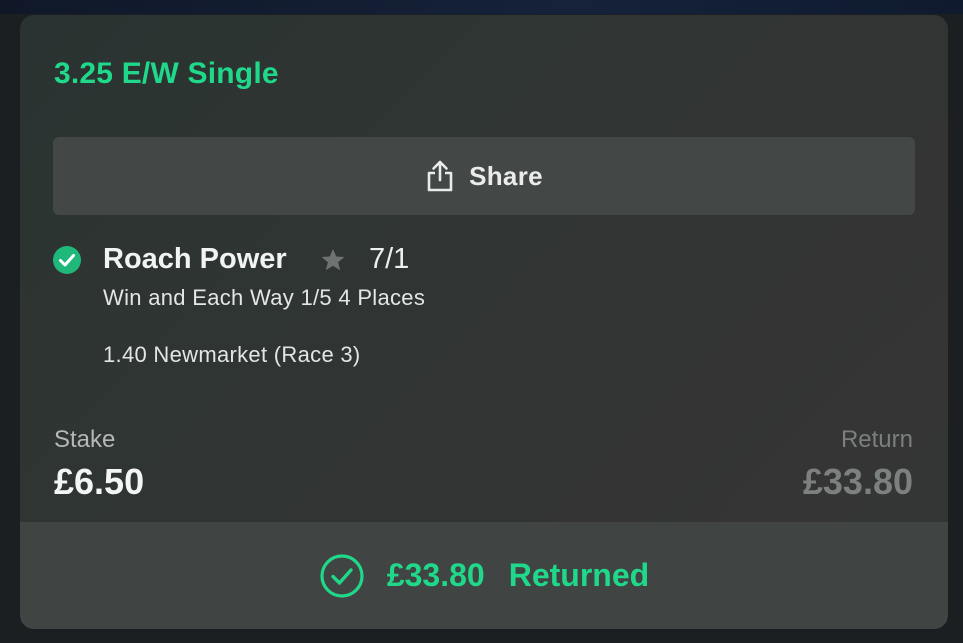  Describe the element at coordinates (342, 575) in the screenshot. I see `check-outline-icon` at that location.